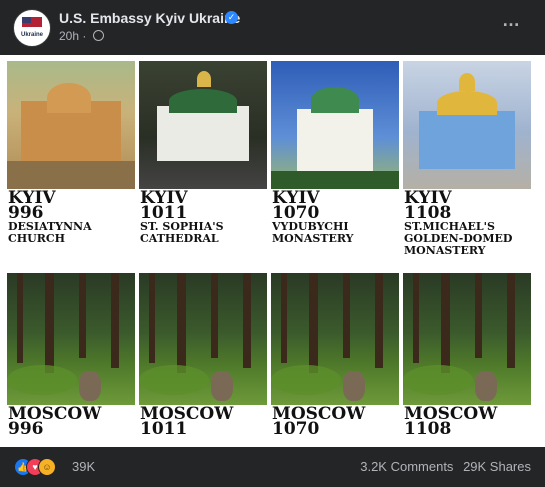  Describe the element at coordinates (69, 36) in the screenshot. I see `post-time-link: 20h` at that location.